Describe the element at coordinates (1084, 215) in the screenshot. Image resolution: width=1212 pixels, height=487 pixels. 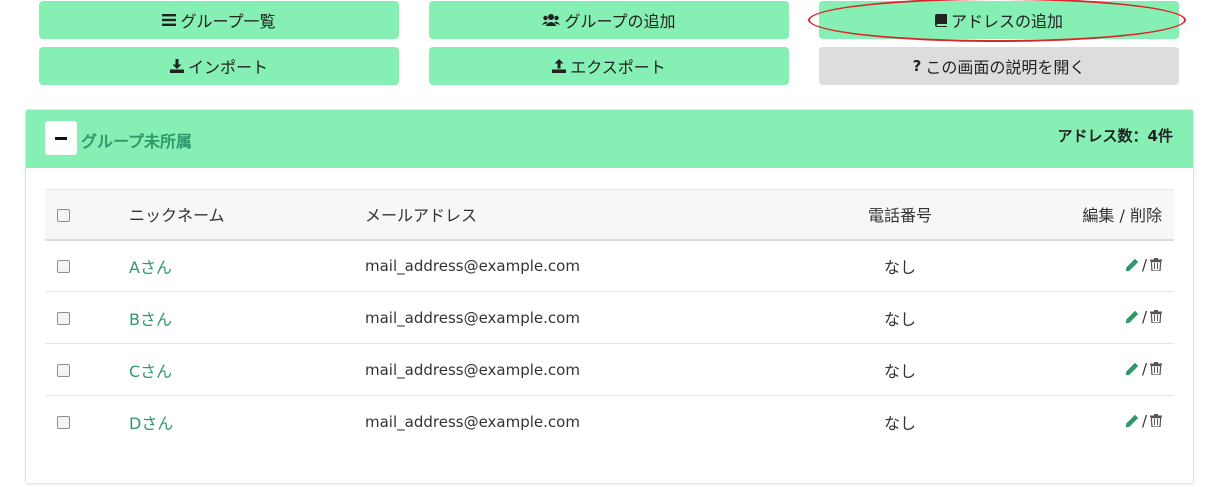
I see `edit-delete-header: 編集 / 削除` at that location.